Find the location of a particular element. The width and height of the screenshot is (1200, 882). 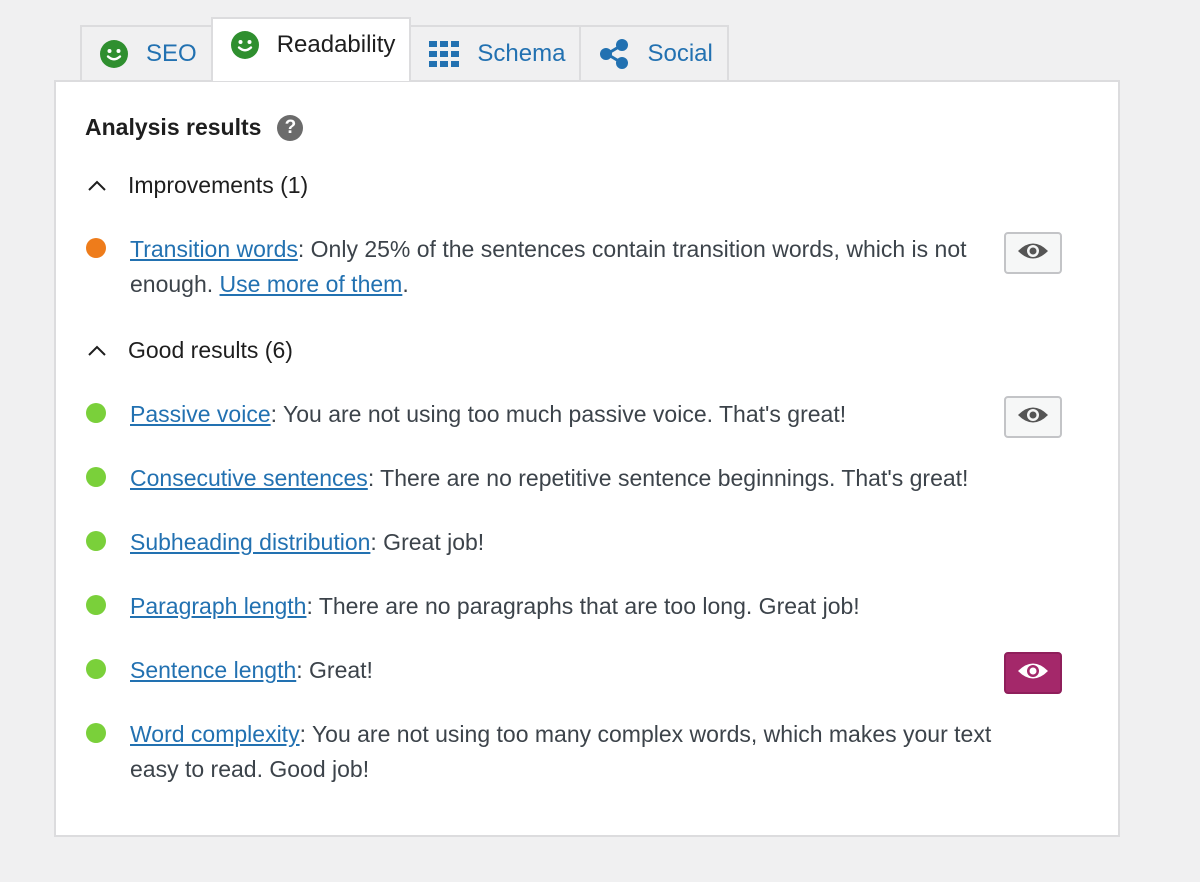

result-tail: . is located at coordinates (405, 284).